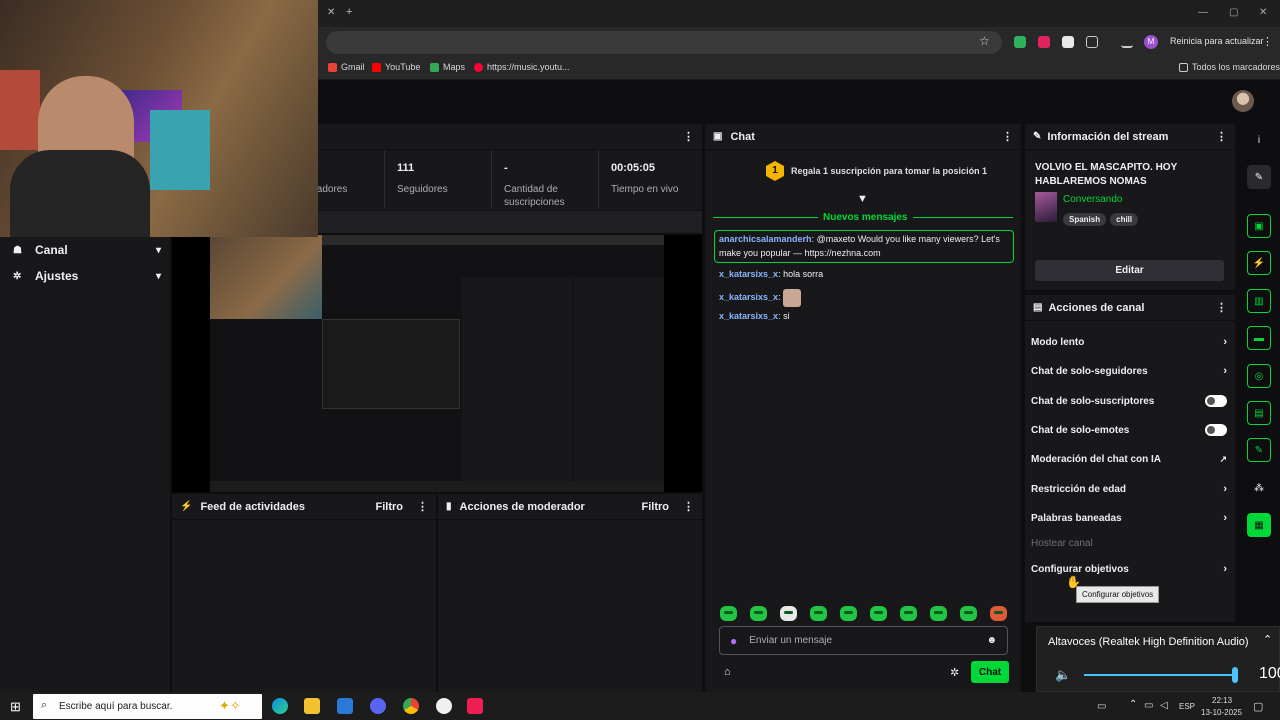  I want to click on tray-chevron-icon: ⌃, so click(1133, 704).